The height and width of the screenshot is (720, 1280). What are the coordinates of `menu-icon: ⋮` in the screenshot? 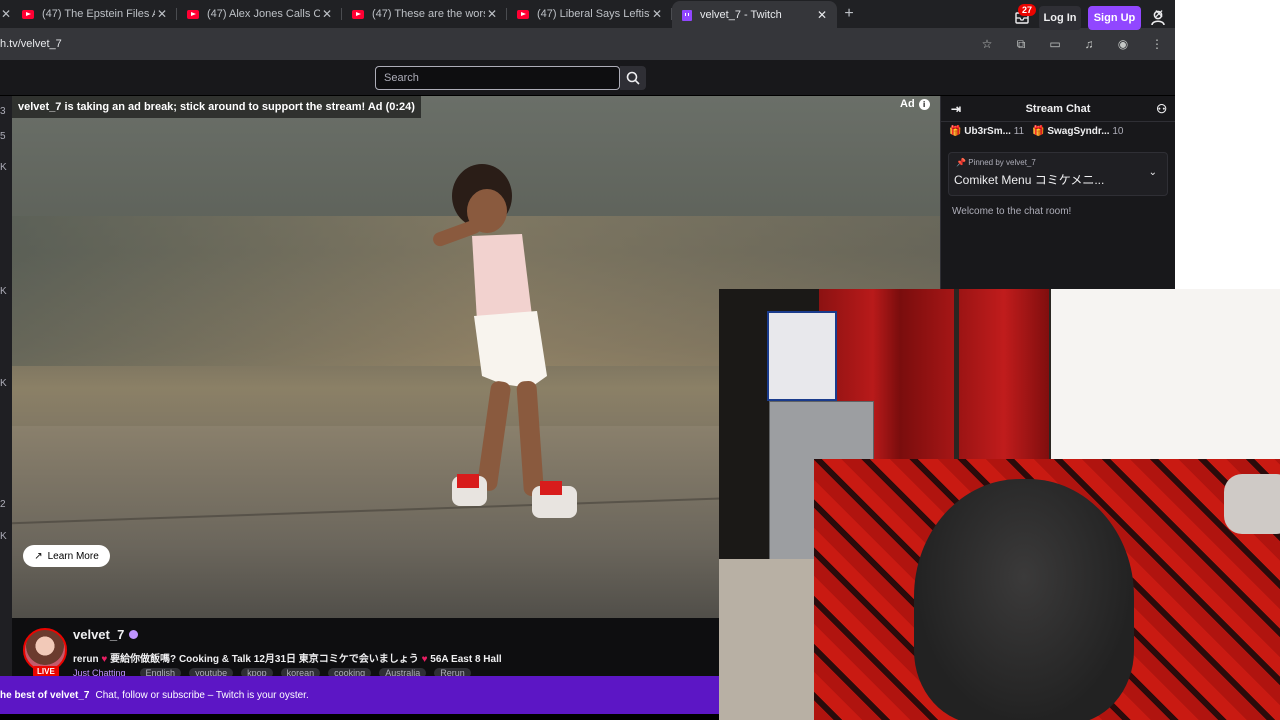 It's located at (1157, 44).